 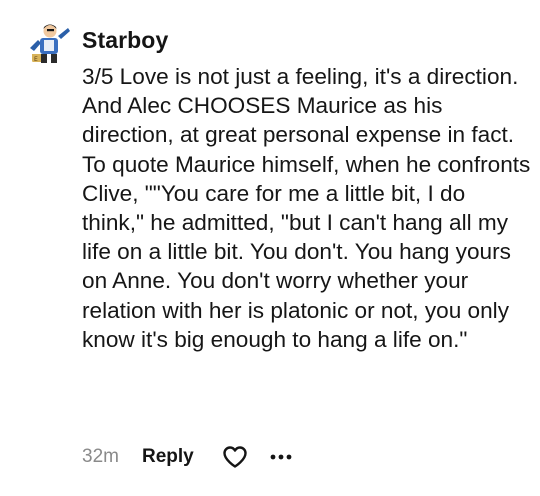 I want to click on svg-text: E, so click(x=36, y=59).